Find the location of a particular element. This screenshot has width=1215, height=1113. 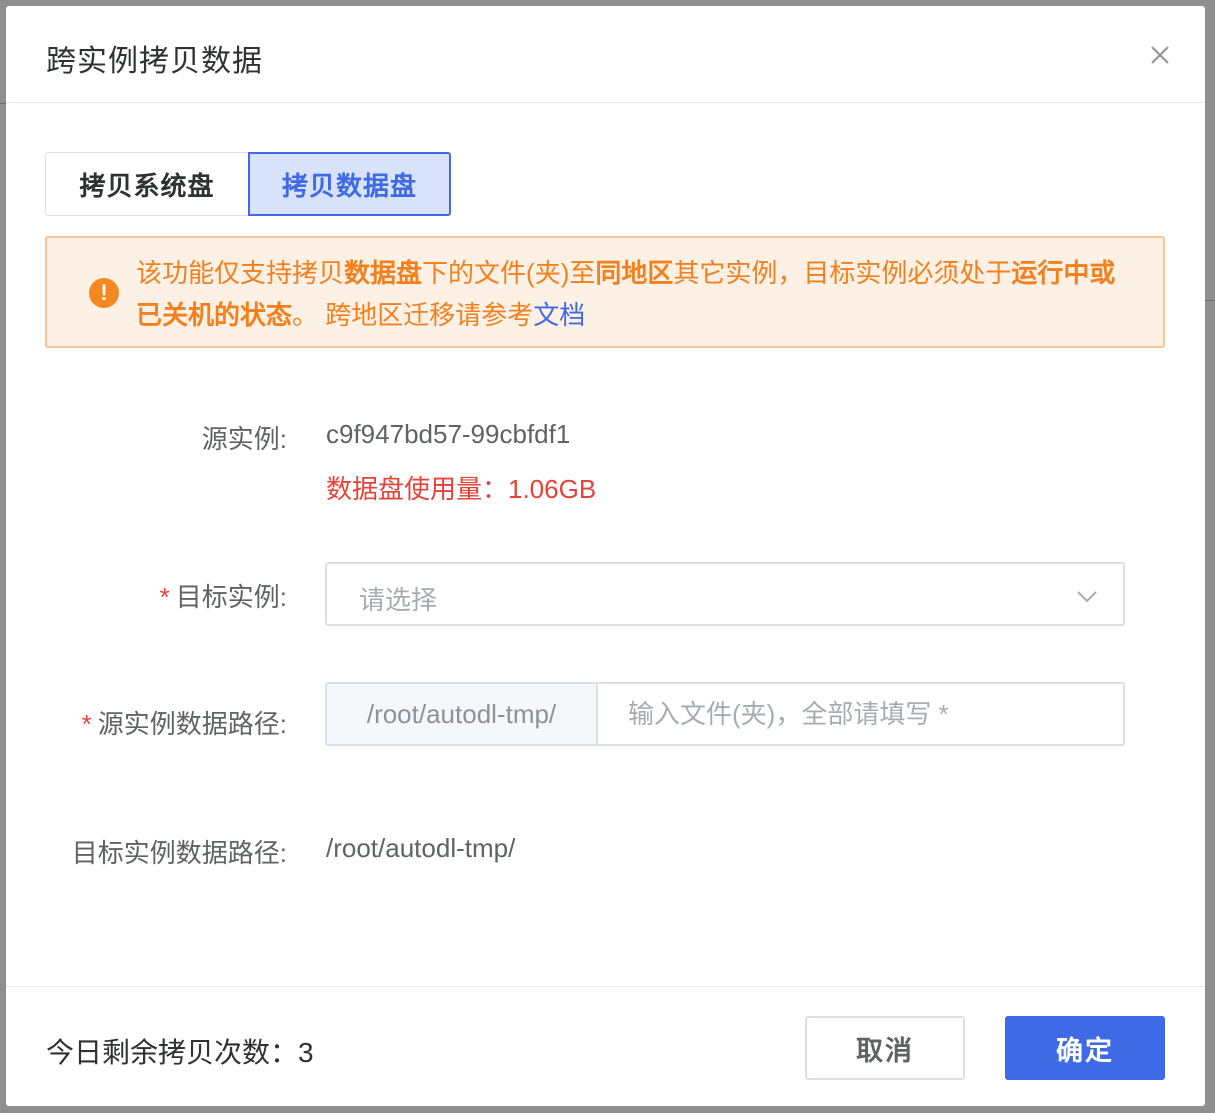

source-instance-value: c9f947bd57-99cbfdf1 is located at coordinates (448, 434).